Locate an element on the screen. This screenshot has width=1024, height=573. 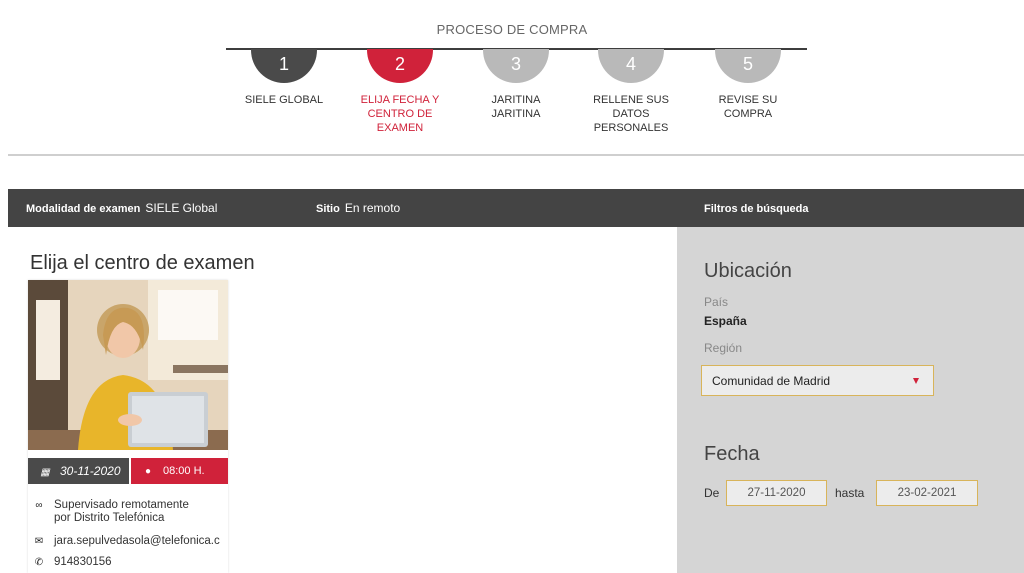
calendar-icon: ▦ is located at coordinates (45, 472).